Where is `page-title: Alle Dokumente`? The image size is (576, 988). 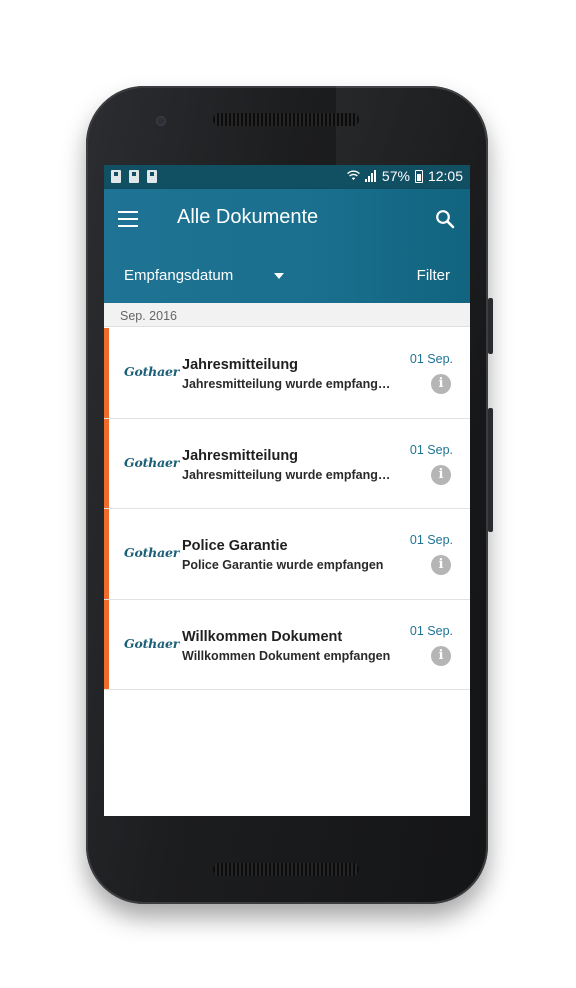 page-title: Alle Dokumente is located at coordinates (248, 217).